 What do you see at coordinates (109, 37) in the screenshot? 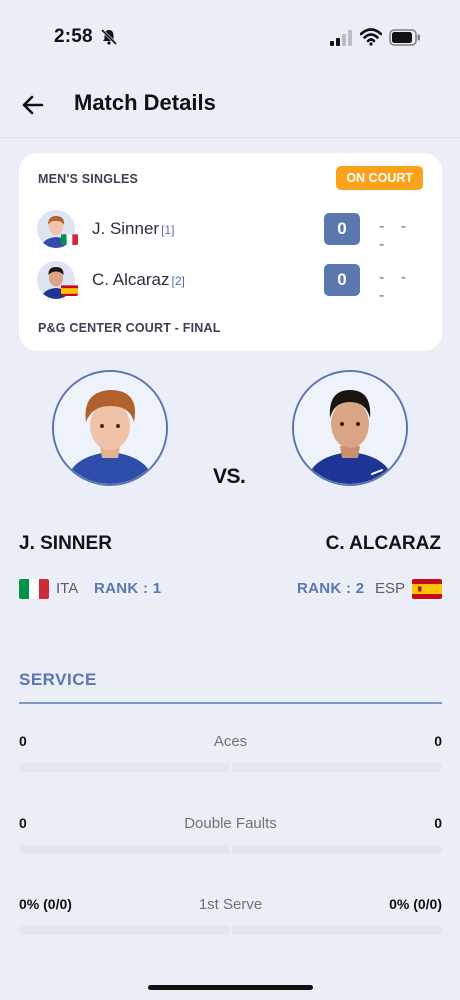
I see `bell-muted-icon` at bounding box center [109, 37].